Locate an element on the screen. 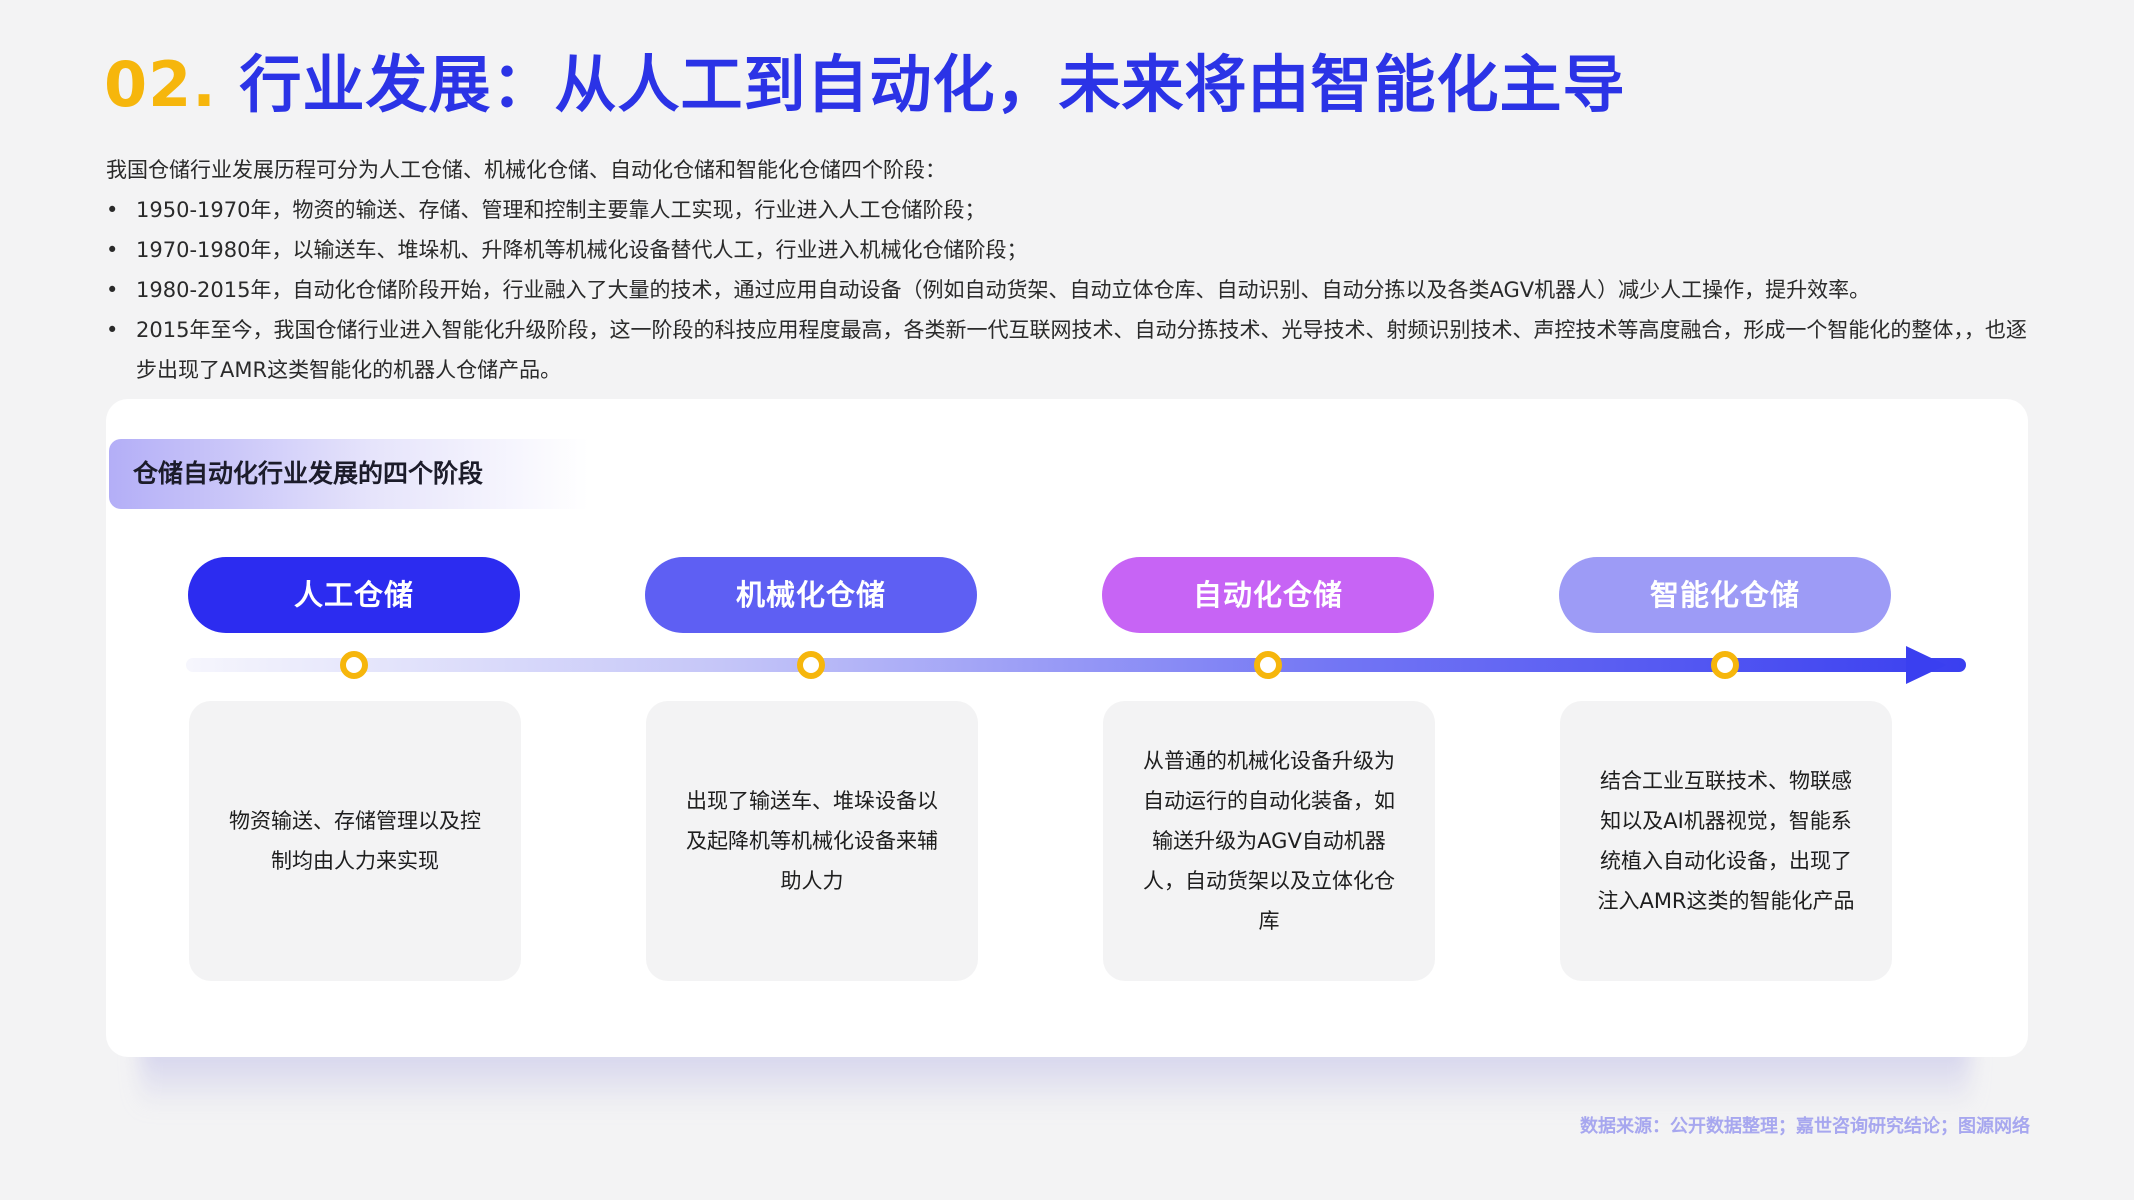 Image resolution: width=2134 pixels, height=1200 pixels. timeline-bar is located at coordinates (1076, 665).